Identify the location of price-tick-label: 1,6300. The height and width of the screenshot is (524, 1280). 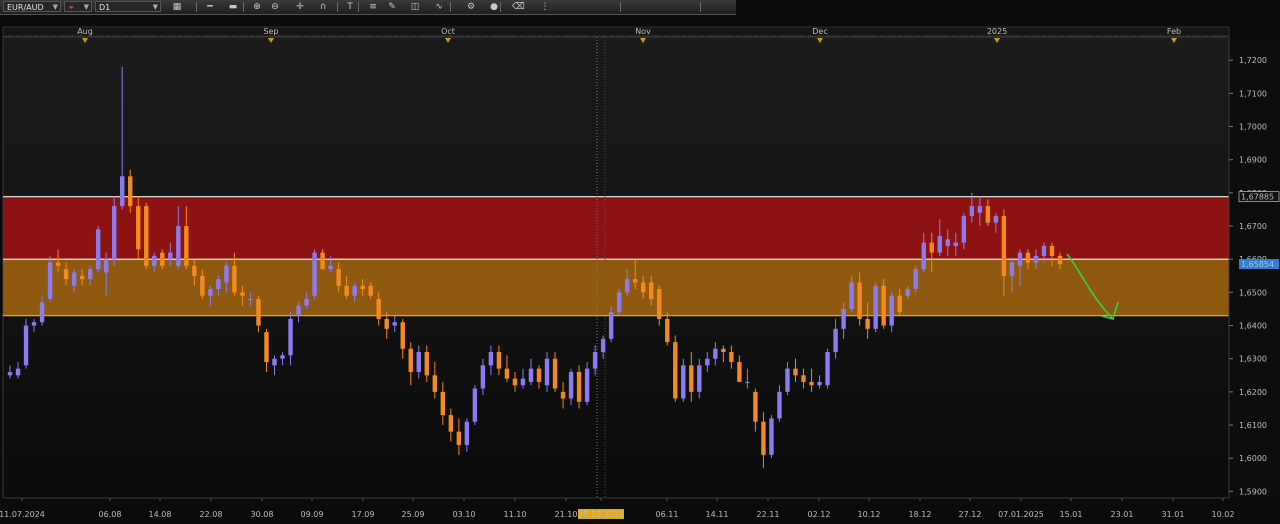
(1253, 359).